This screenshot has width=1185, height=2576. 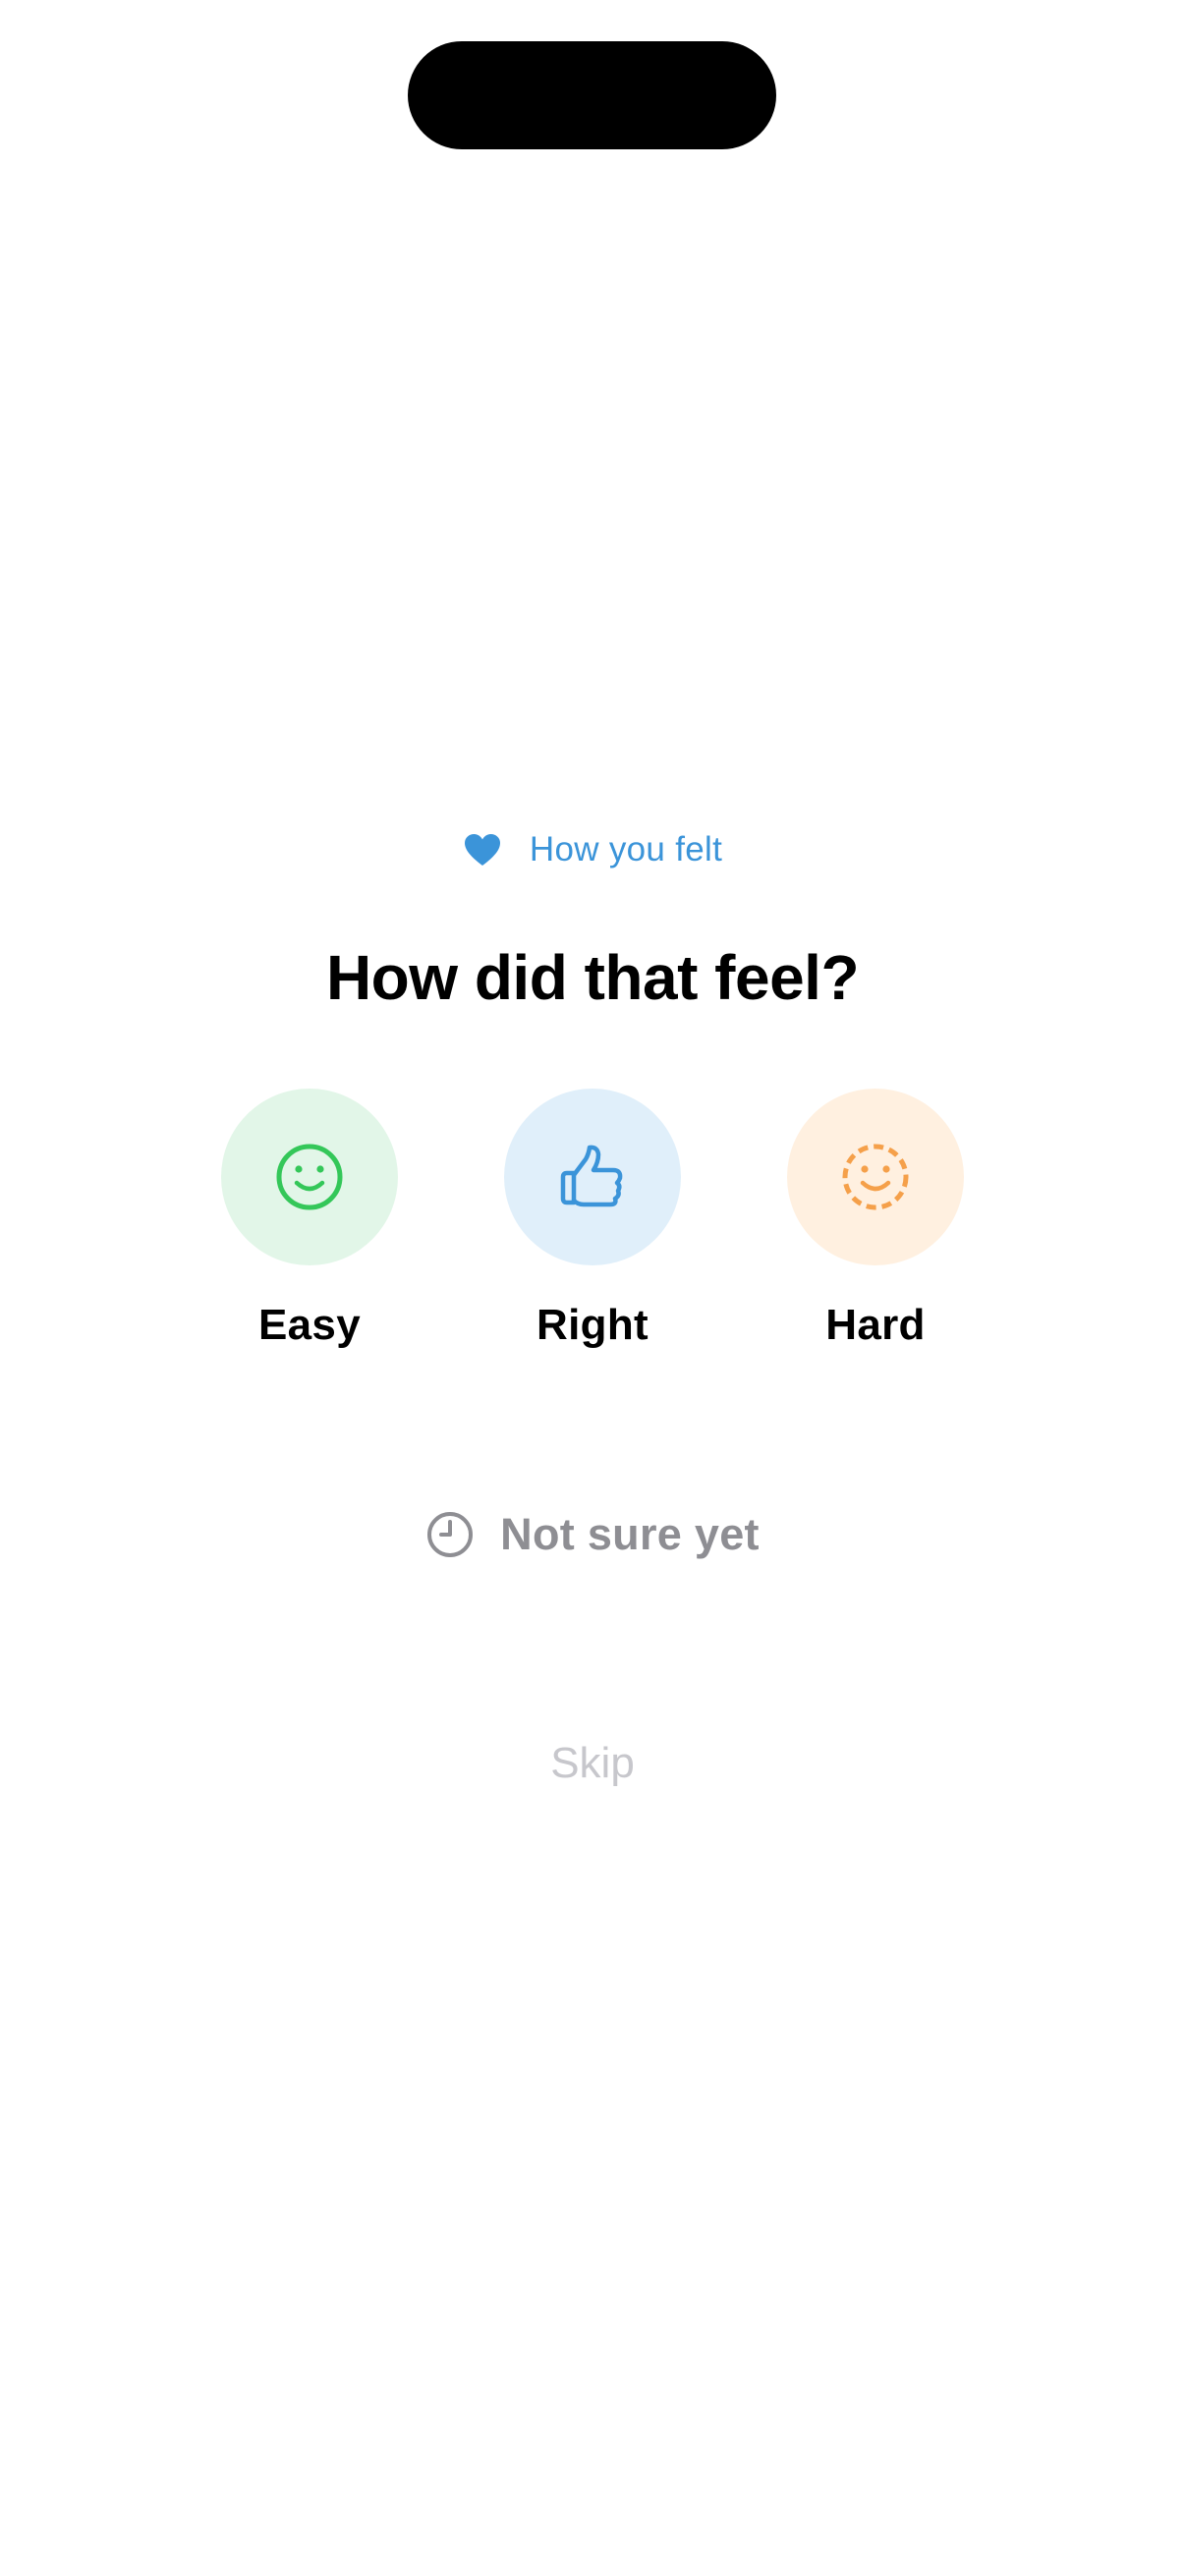 I want to click on dynamic-island, so click(x=592, y=95).